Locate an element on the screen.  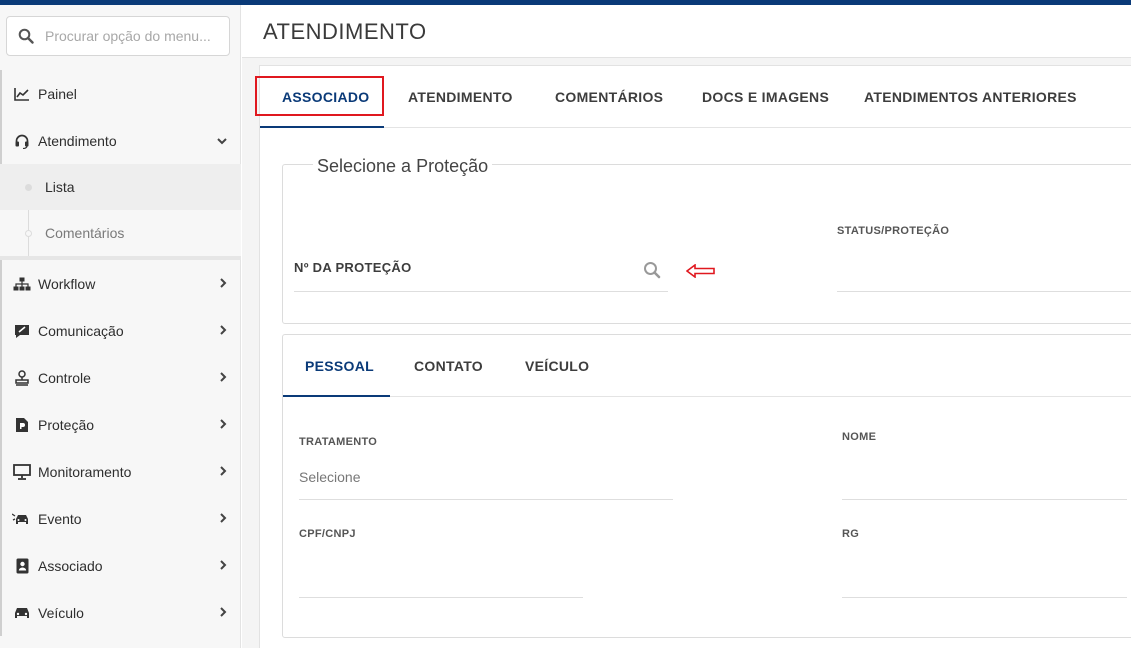
comment-edit-icon is located at coordinates (22, 331).